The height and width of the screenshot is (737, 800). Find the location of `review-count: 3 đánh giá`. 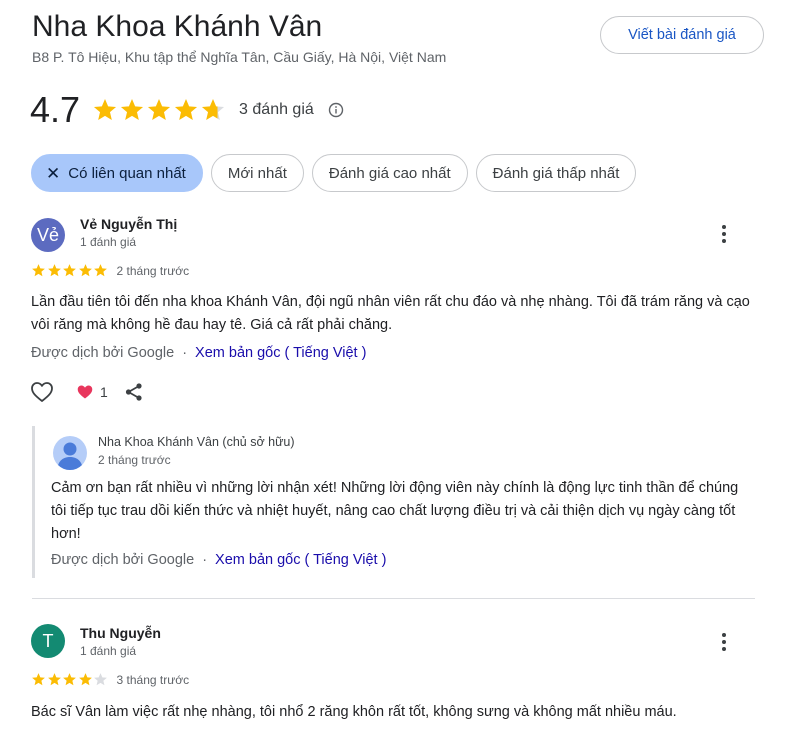

review-count: 3 đánh giá is located at coordinates (276, 109).